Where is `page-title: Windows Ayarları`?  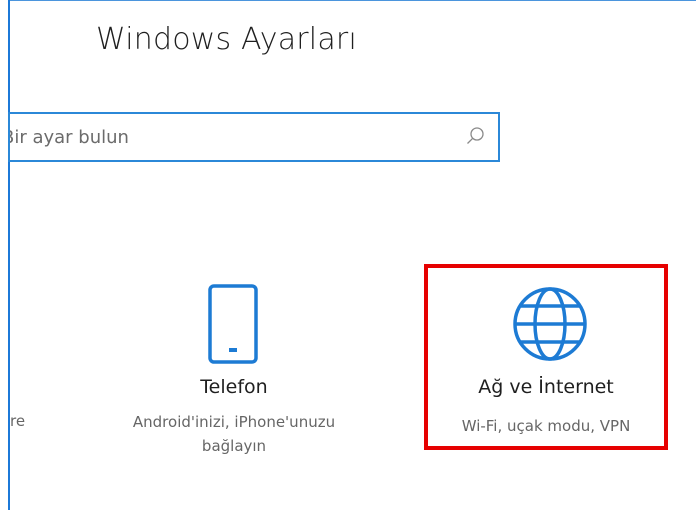 page-title: Windows Ayarları is located at coordinates (226, 39).